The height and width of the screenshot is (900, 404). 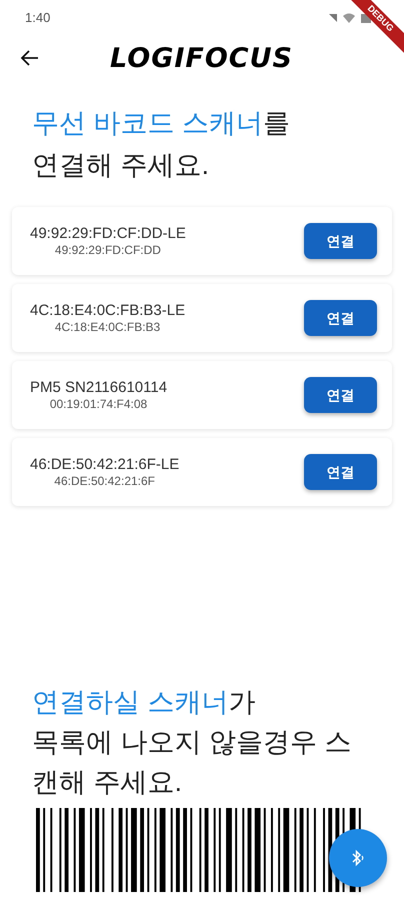 What do you see at coordinates (192, 742) in the screenshot?
I see `scan-hint: 연결하실 스캐너 가 목록에 나오지 않을경우 스 캔해 주세요.` at bounding box center [192, 742].